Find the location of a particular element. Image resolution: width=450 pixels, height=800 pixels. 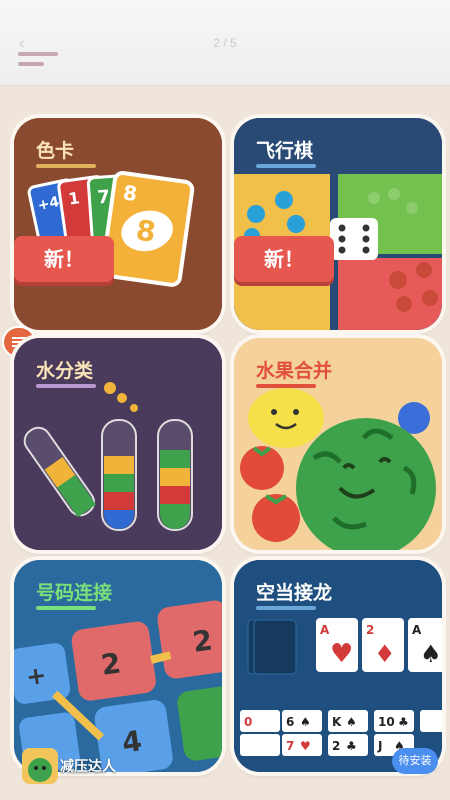

card-title: 空当接龙 is located at coordinates (294, 593).